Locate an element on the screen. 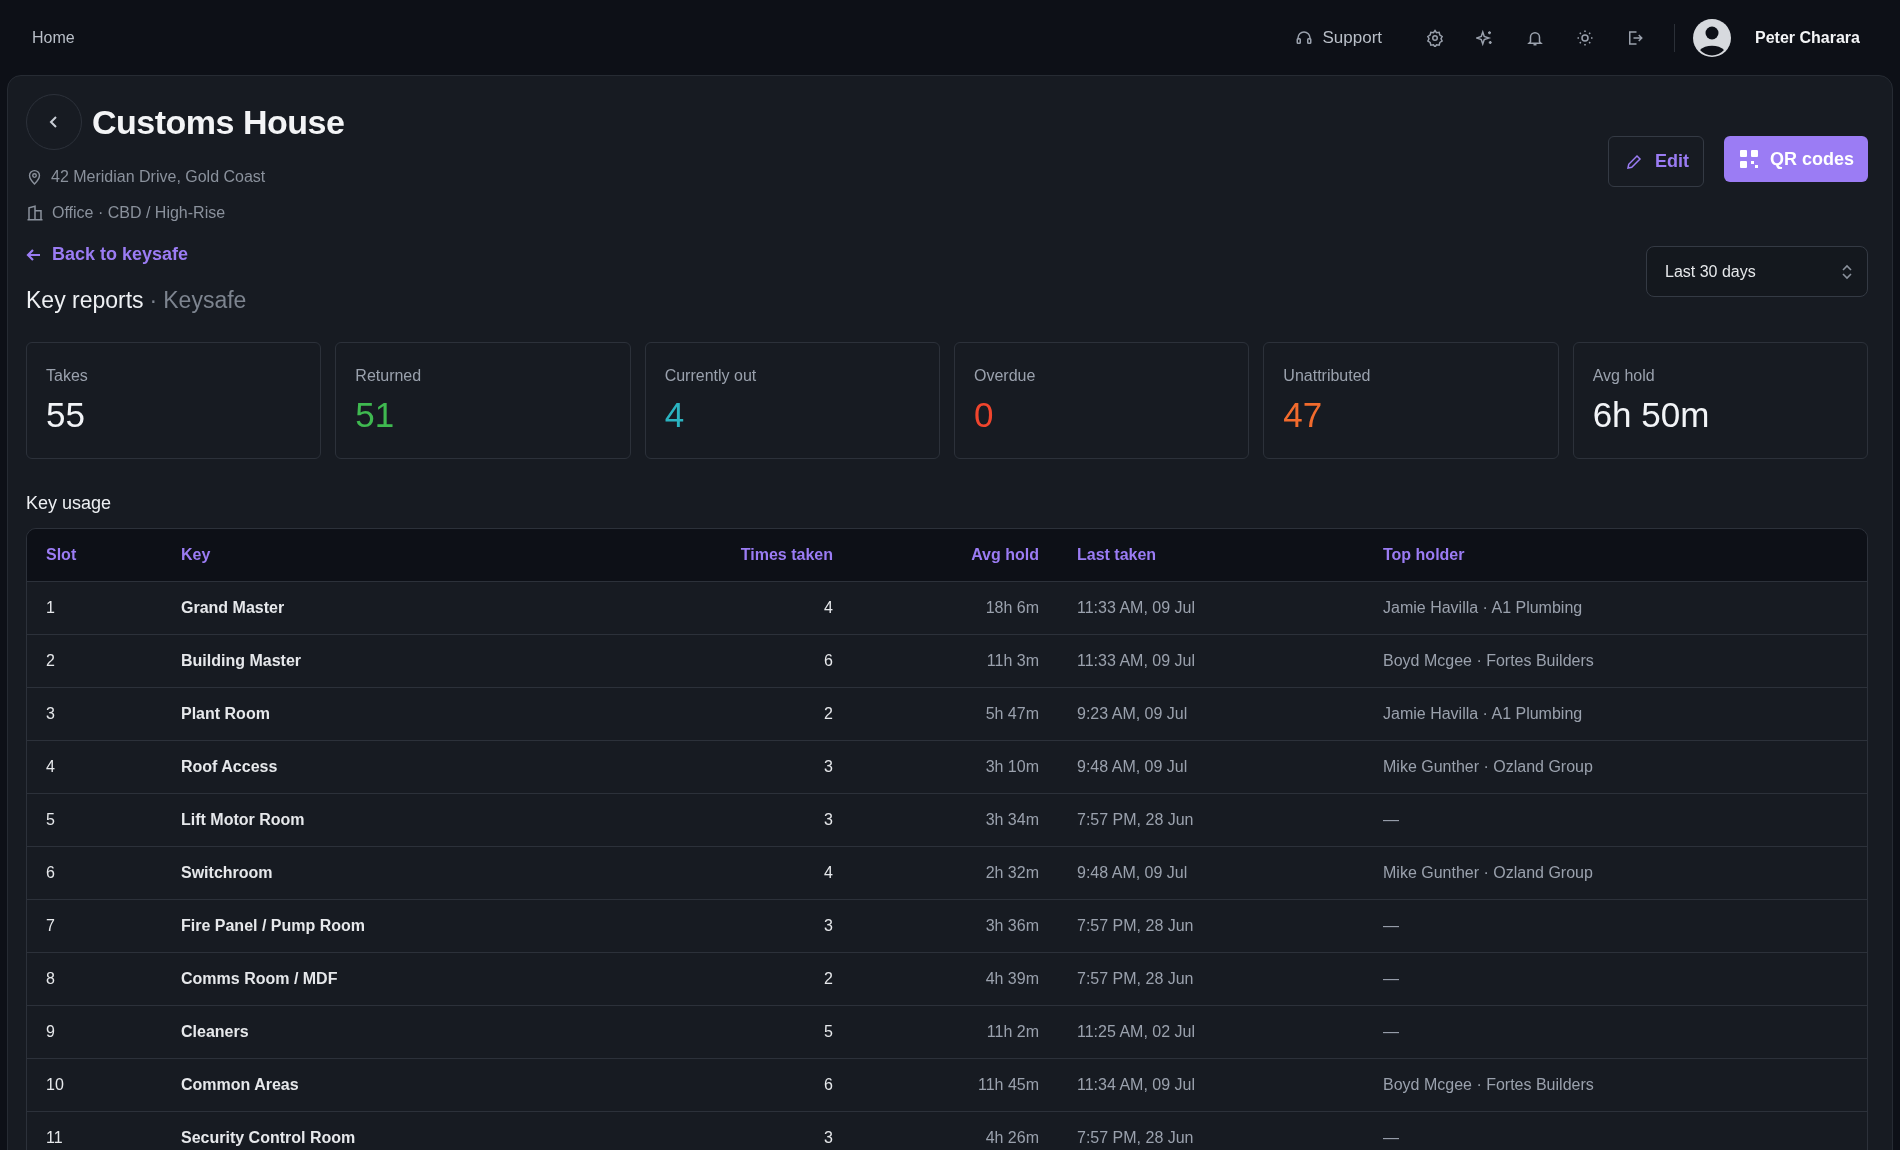 This screenshot has width=1900, height=1150. report-title: Key reports is located at coordinates (85, 300).